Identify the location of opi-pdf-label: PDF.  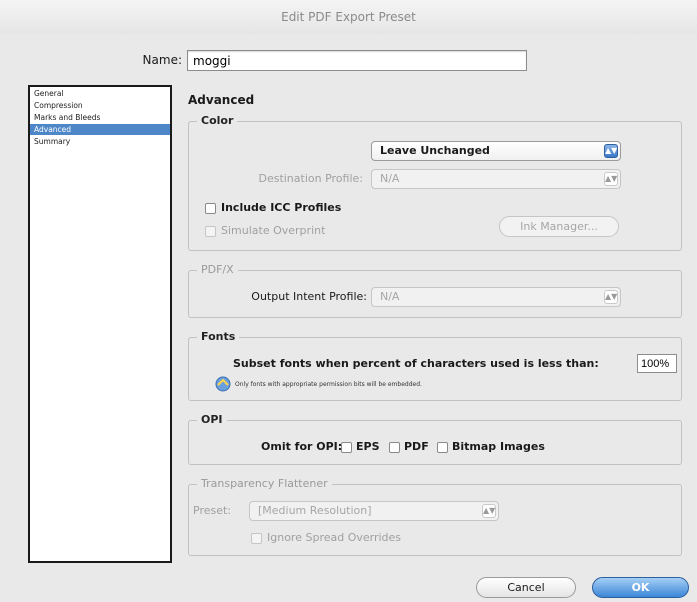
(416, 446).